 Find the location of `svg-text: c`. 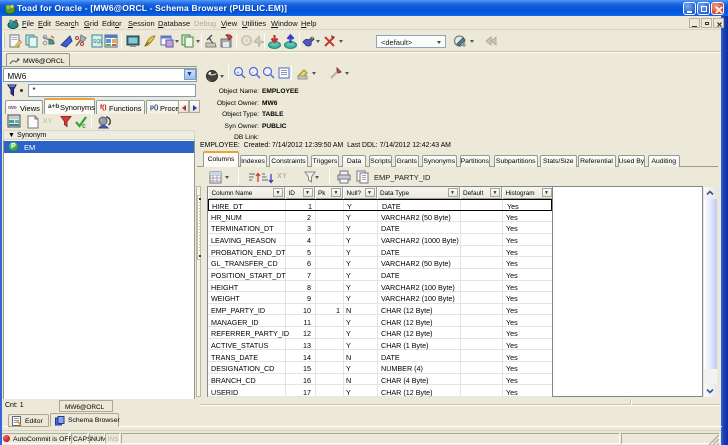

svg-text: c is located at coordinates (84, 126).